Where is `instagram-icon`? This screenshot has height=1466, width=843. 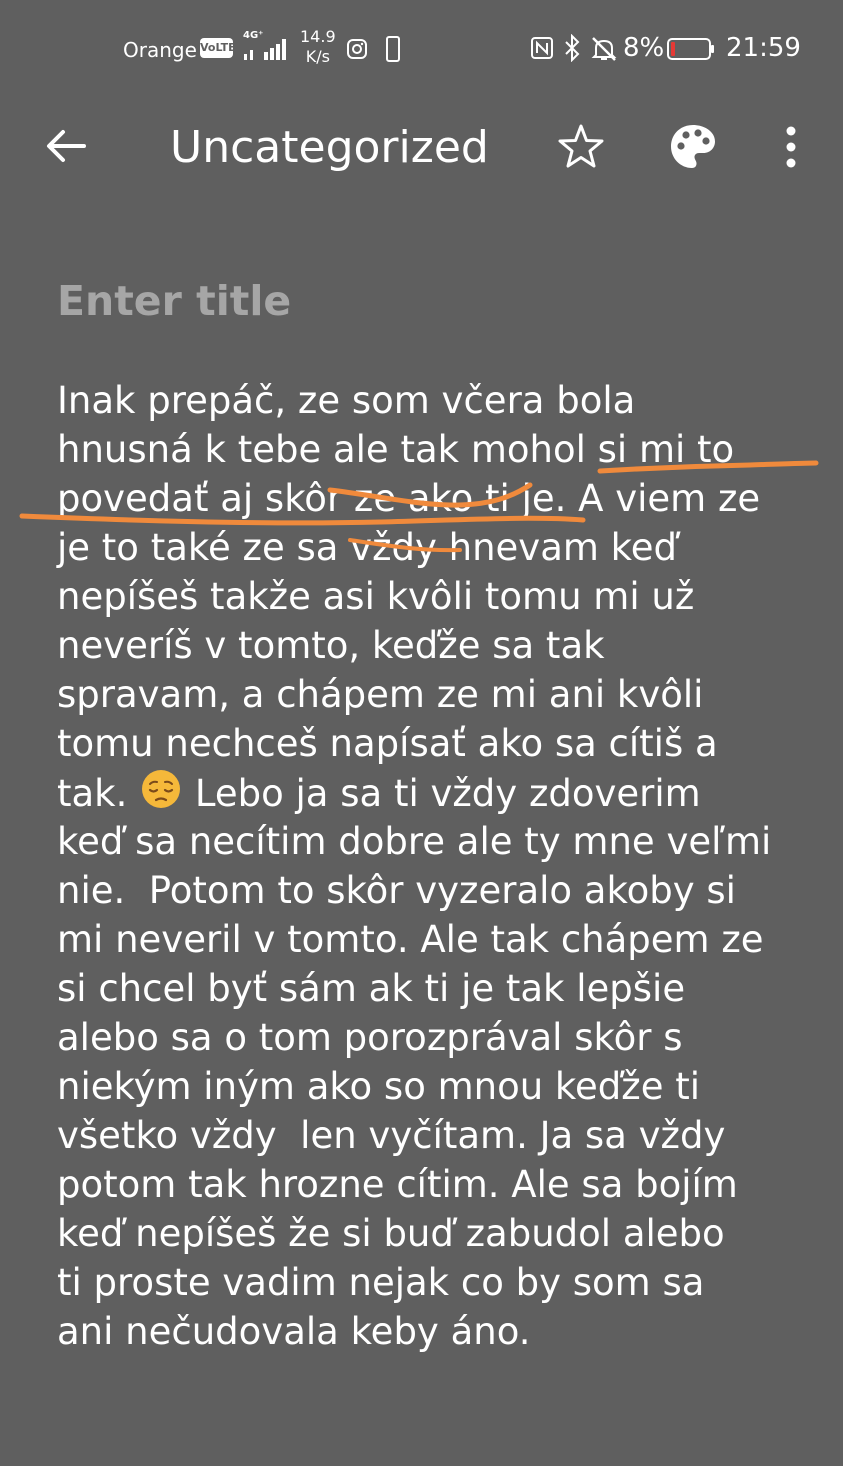
instagram-icon is located at coordinates (357, 49).